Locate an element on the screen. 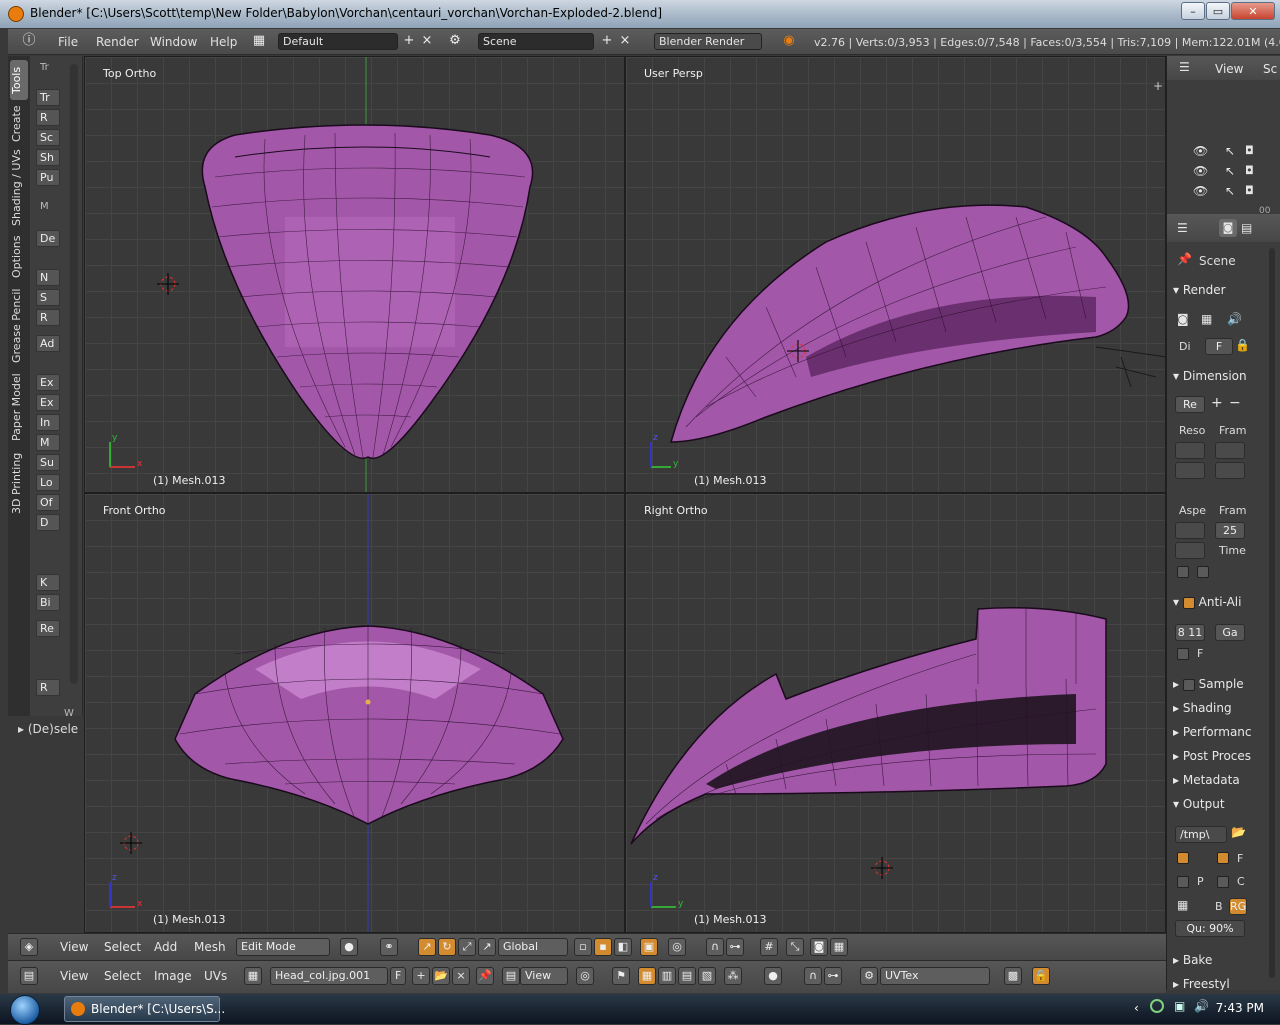 The width and height of the screenshot is (1280, 1025). menu-render: Render is located at coordinates (117, 42).